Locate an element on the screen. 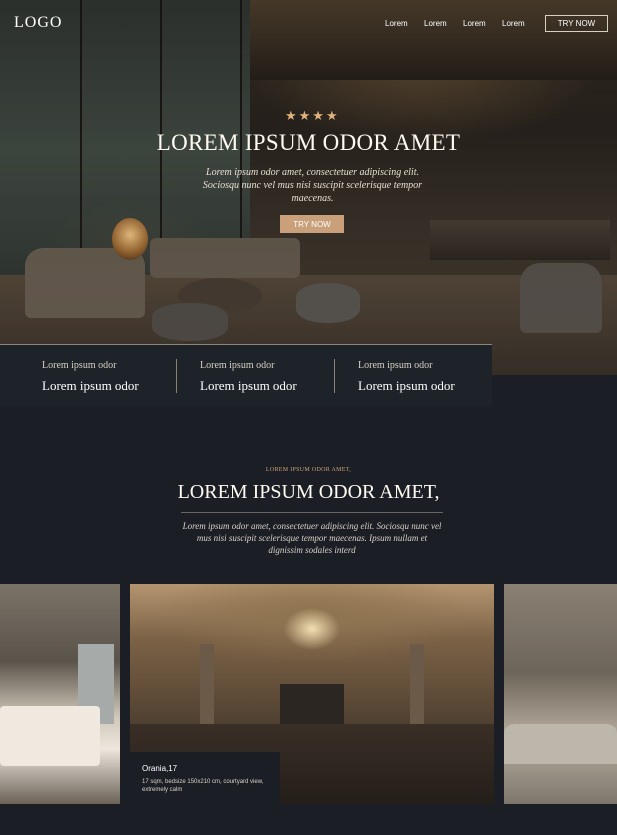 This screenshot has height=835, width=617. room-name: Orania,17 is located at coordinates (160, 768).